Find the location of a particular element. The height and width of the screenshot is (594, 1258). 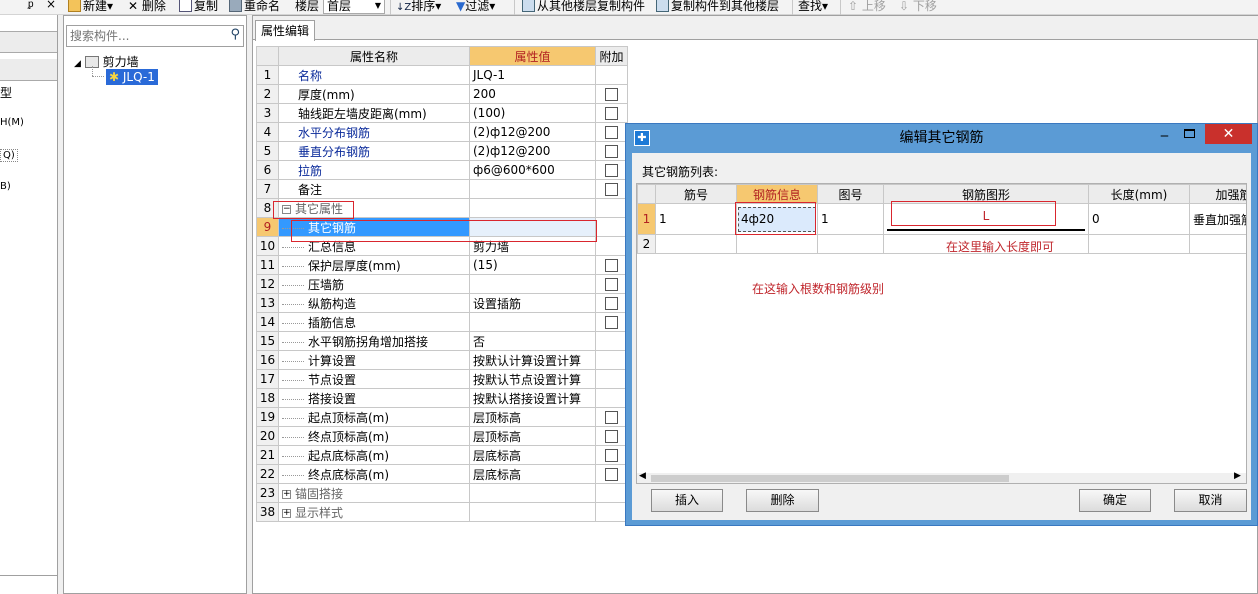

tree-expand-icon: ◢ is located at coordinates (77, 64).